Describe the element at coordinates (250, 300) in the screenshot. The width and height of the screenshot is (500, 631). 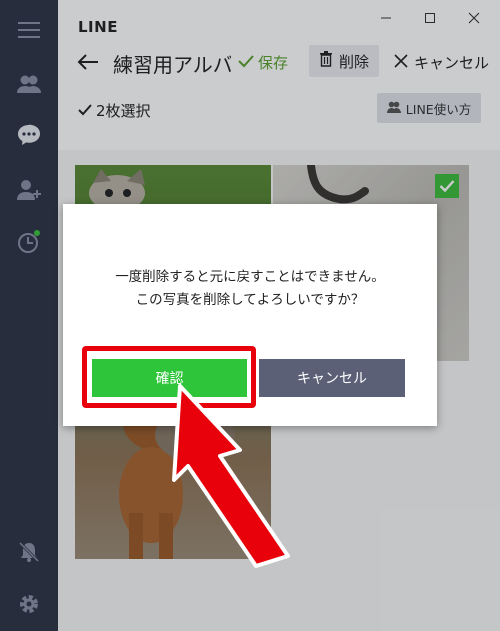
I see `dialog-message-line2: この写真を削除してよろしいですか？` at that location.